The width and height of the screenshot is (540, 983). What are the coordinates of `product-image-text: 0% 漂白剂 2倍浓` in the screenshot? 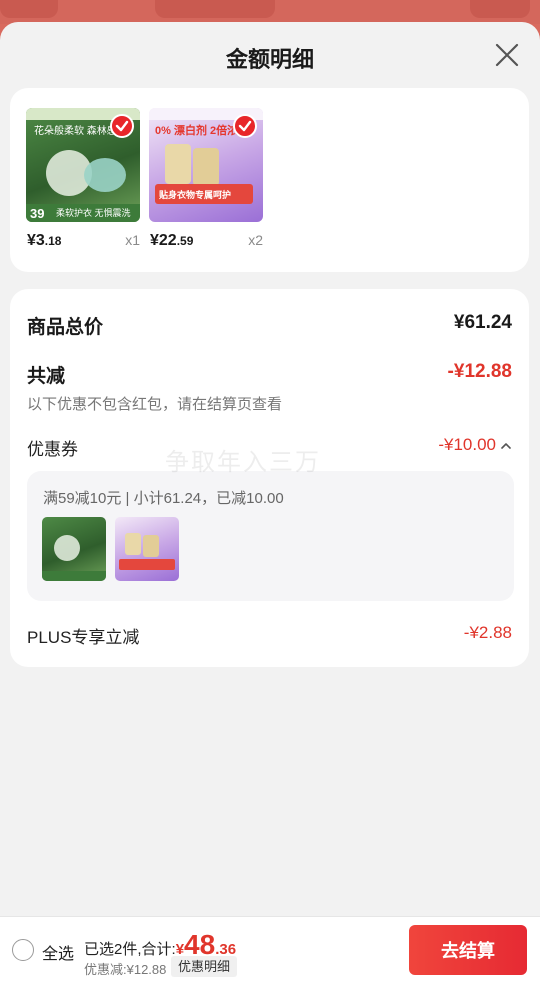 It's located at (197, 131).